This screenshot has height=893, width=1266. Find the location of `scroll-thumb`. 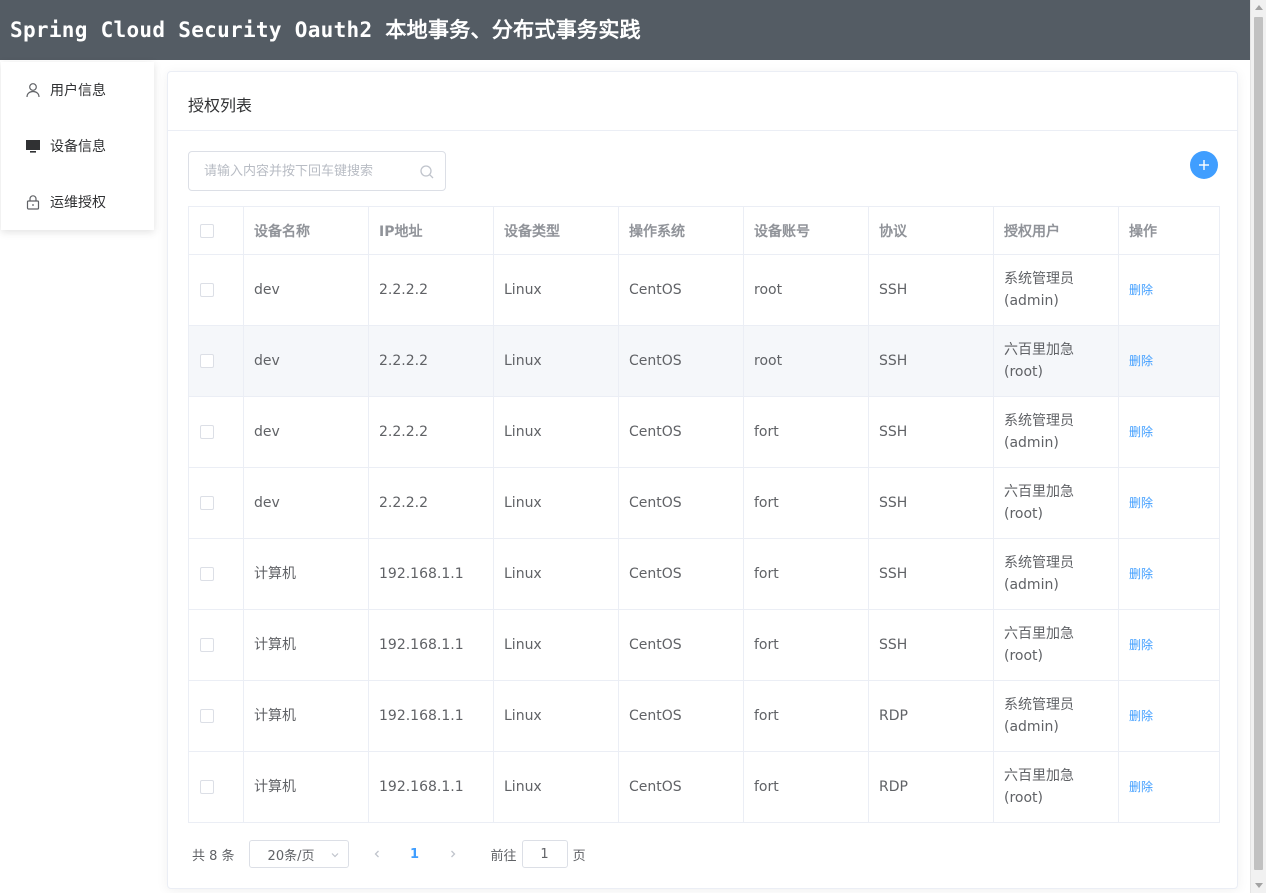

scroll-thumb is located at coordinates (1258, 443).